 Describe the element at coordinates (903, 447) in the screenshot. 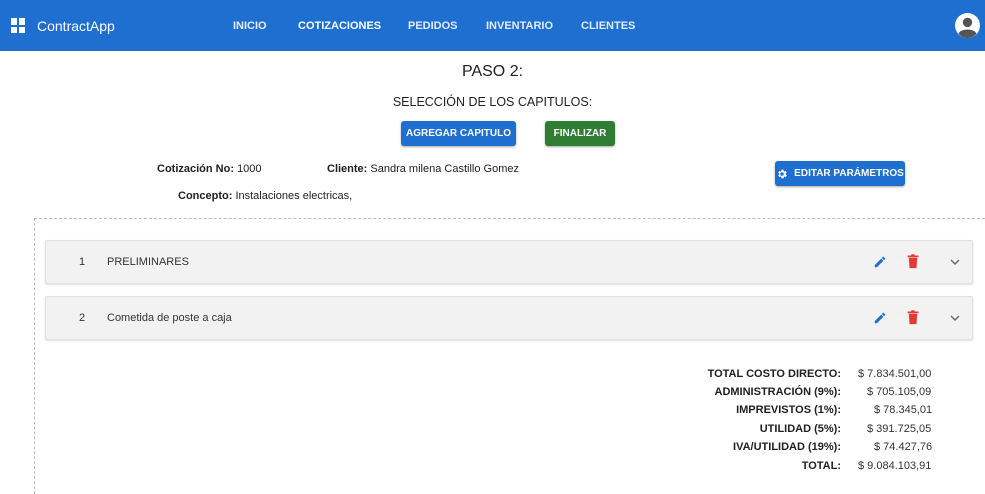

I see `iva-utility-value: $ 74.427,76` at that location.